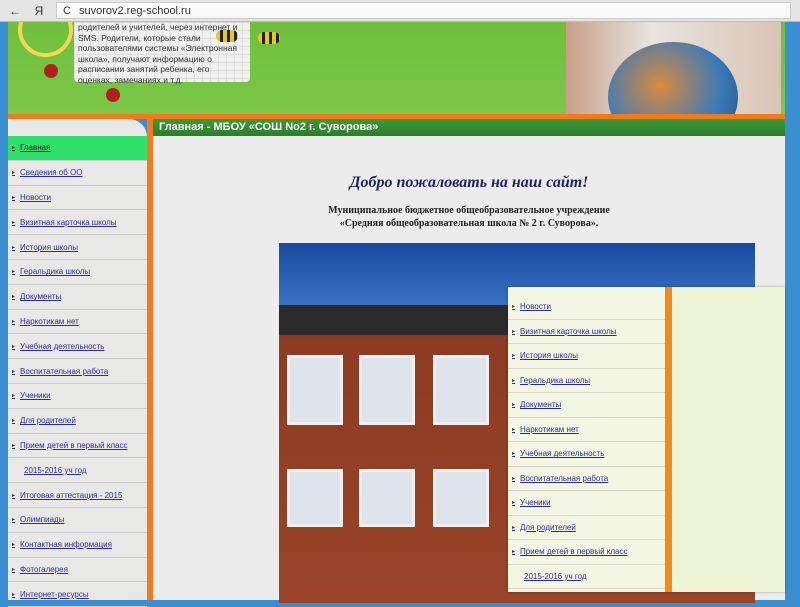  What do you see at coordinates (15, 11) in the screenshot?
I see `back-button: ←` at bounding box center [15, 11].